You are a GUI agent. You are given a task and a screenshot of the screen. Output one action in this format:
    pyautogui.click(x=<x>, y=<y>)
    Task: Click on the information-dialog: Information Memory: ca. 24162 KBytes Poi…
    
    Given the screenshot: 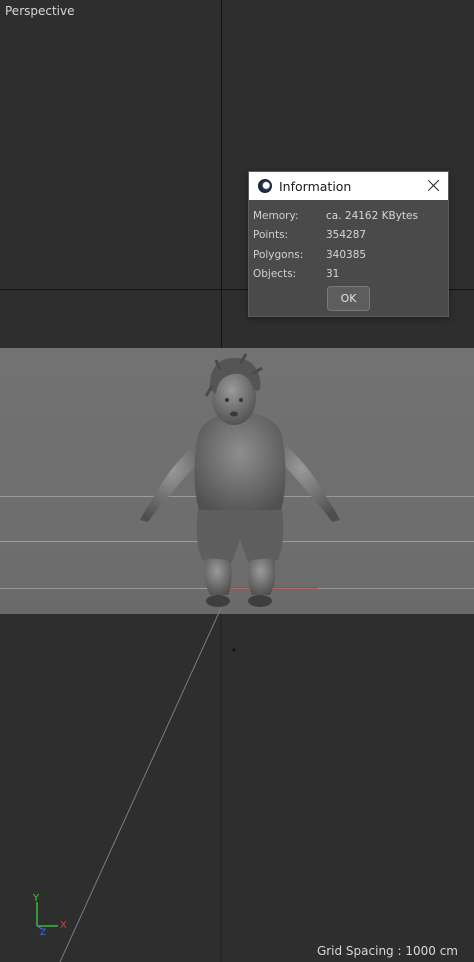 What is the action you would take?
    pyautogui.click(x=348, y=244)
    